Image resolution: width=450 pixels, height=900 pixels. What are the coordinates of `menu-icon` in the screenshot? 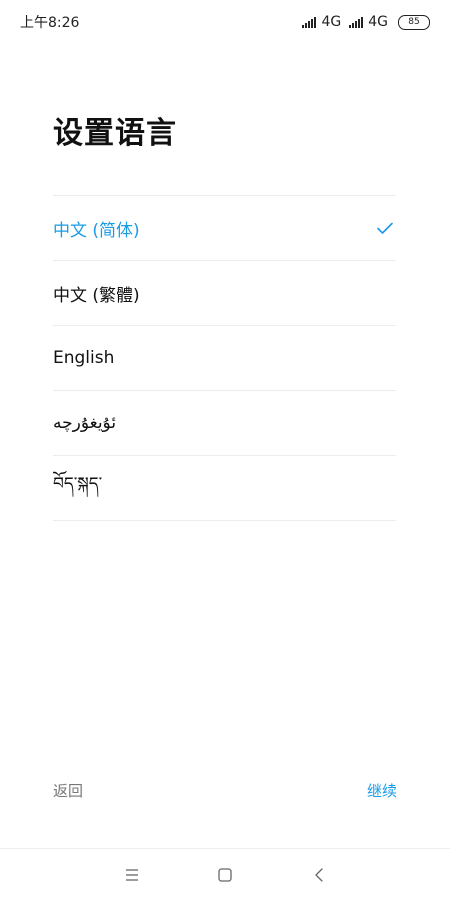 It's located at (132, 875).